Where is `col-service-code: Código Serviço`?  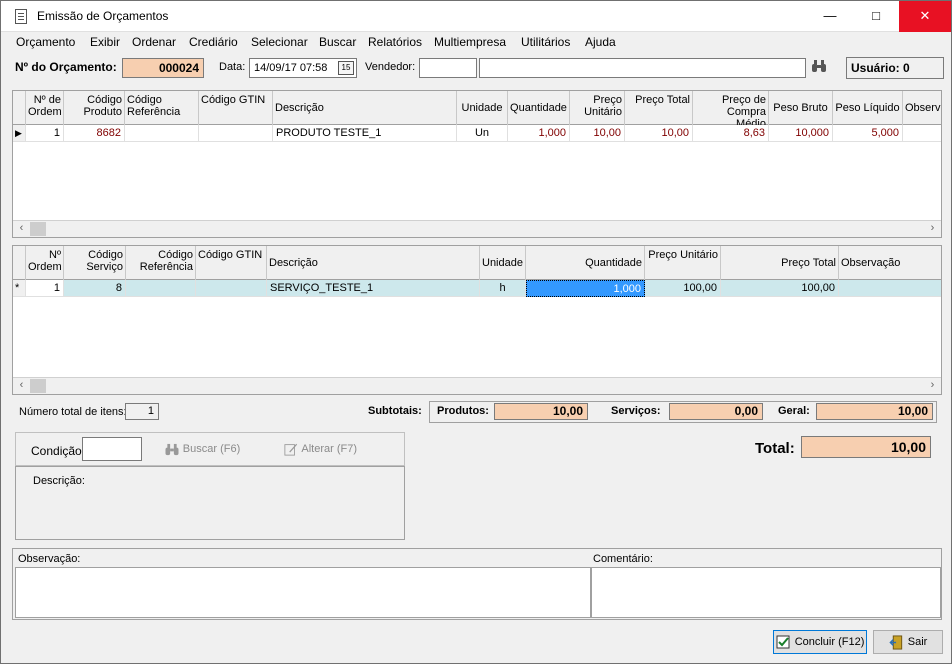
col-service-code: Código Serviço is located at coordinates (95, 263).